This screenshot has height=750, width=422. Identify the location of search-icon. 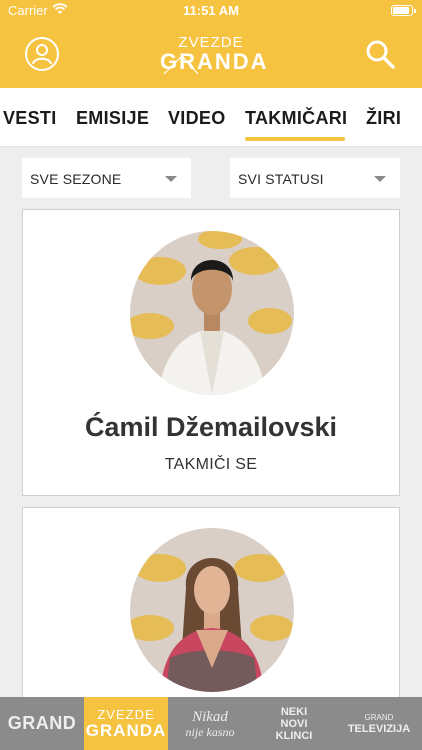
(380, 54).